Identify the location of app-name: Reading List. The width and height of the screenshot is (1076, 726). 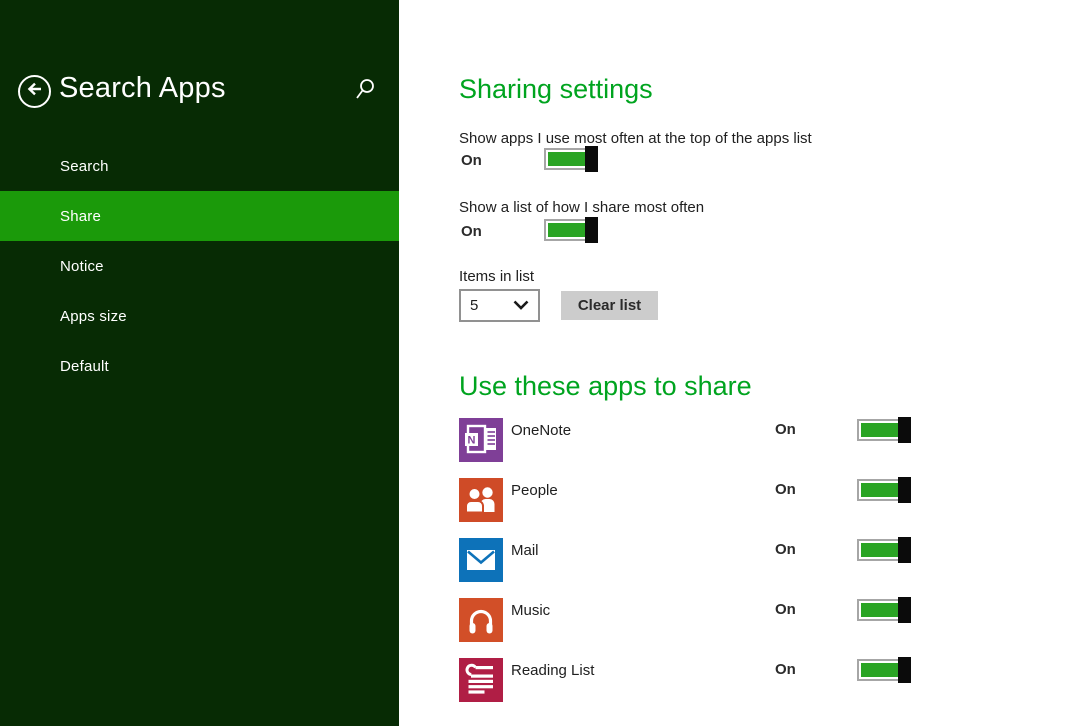
(553, 670).